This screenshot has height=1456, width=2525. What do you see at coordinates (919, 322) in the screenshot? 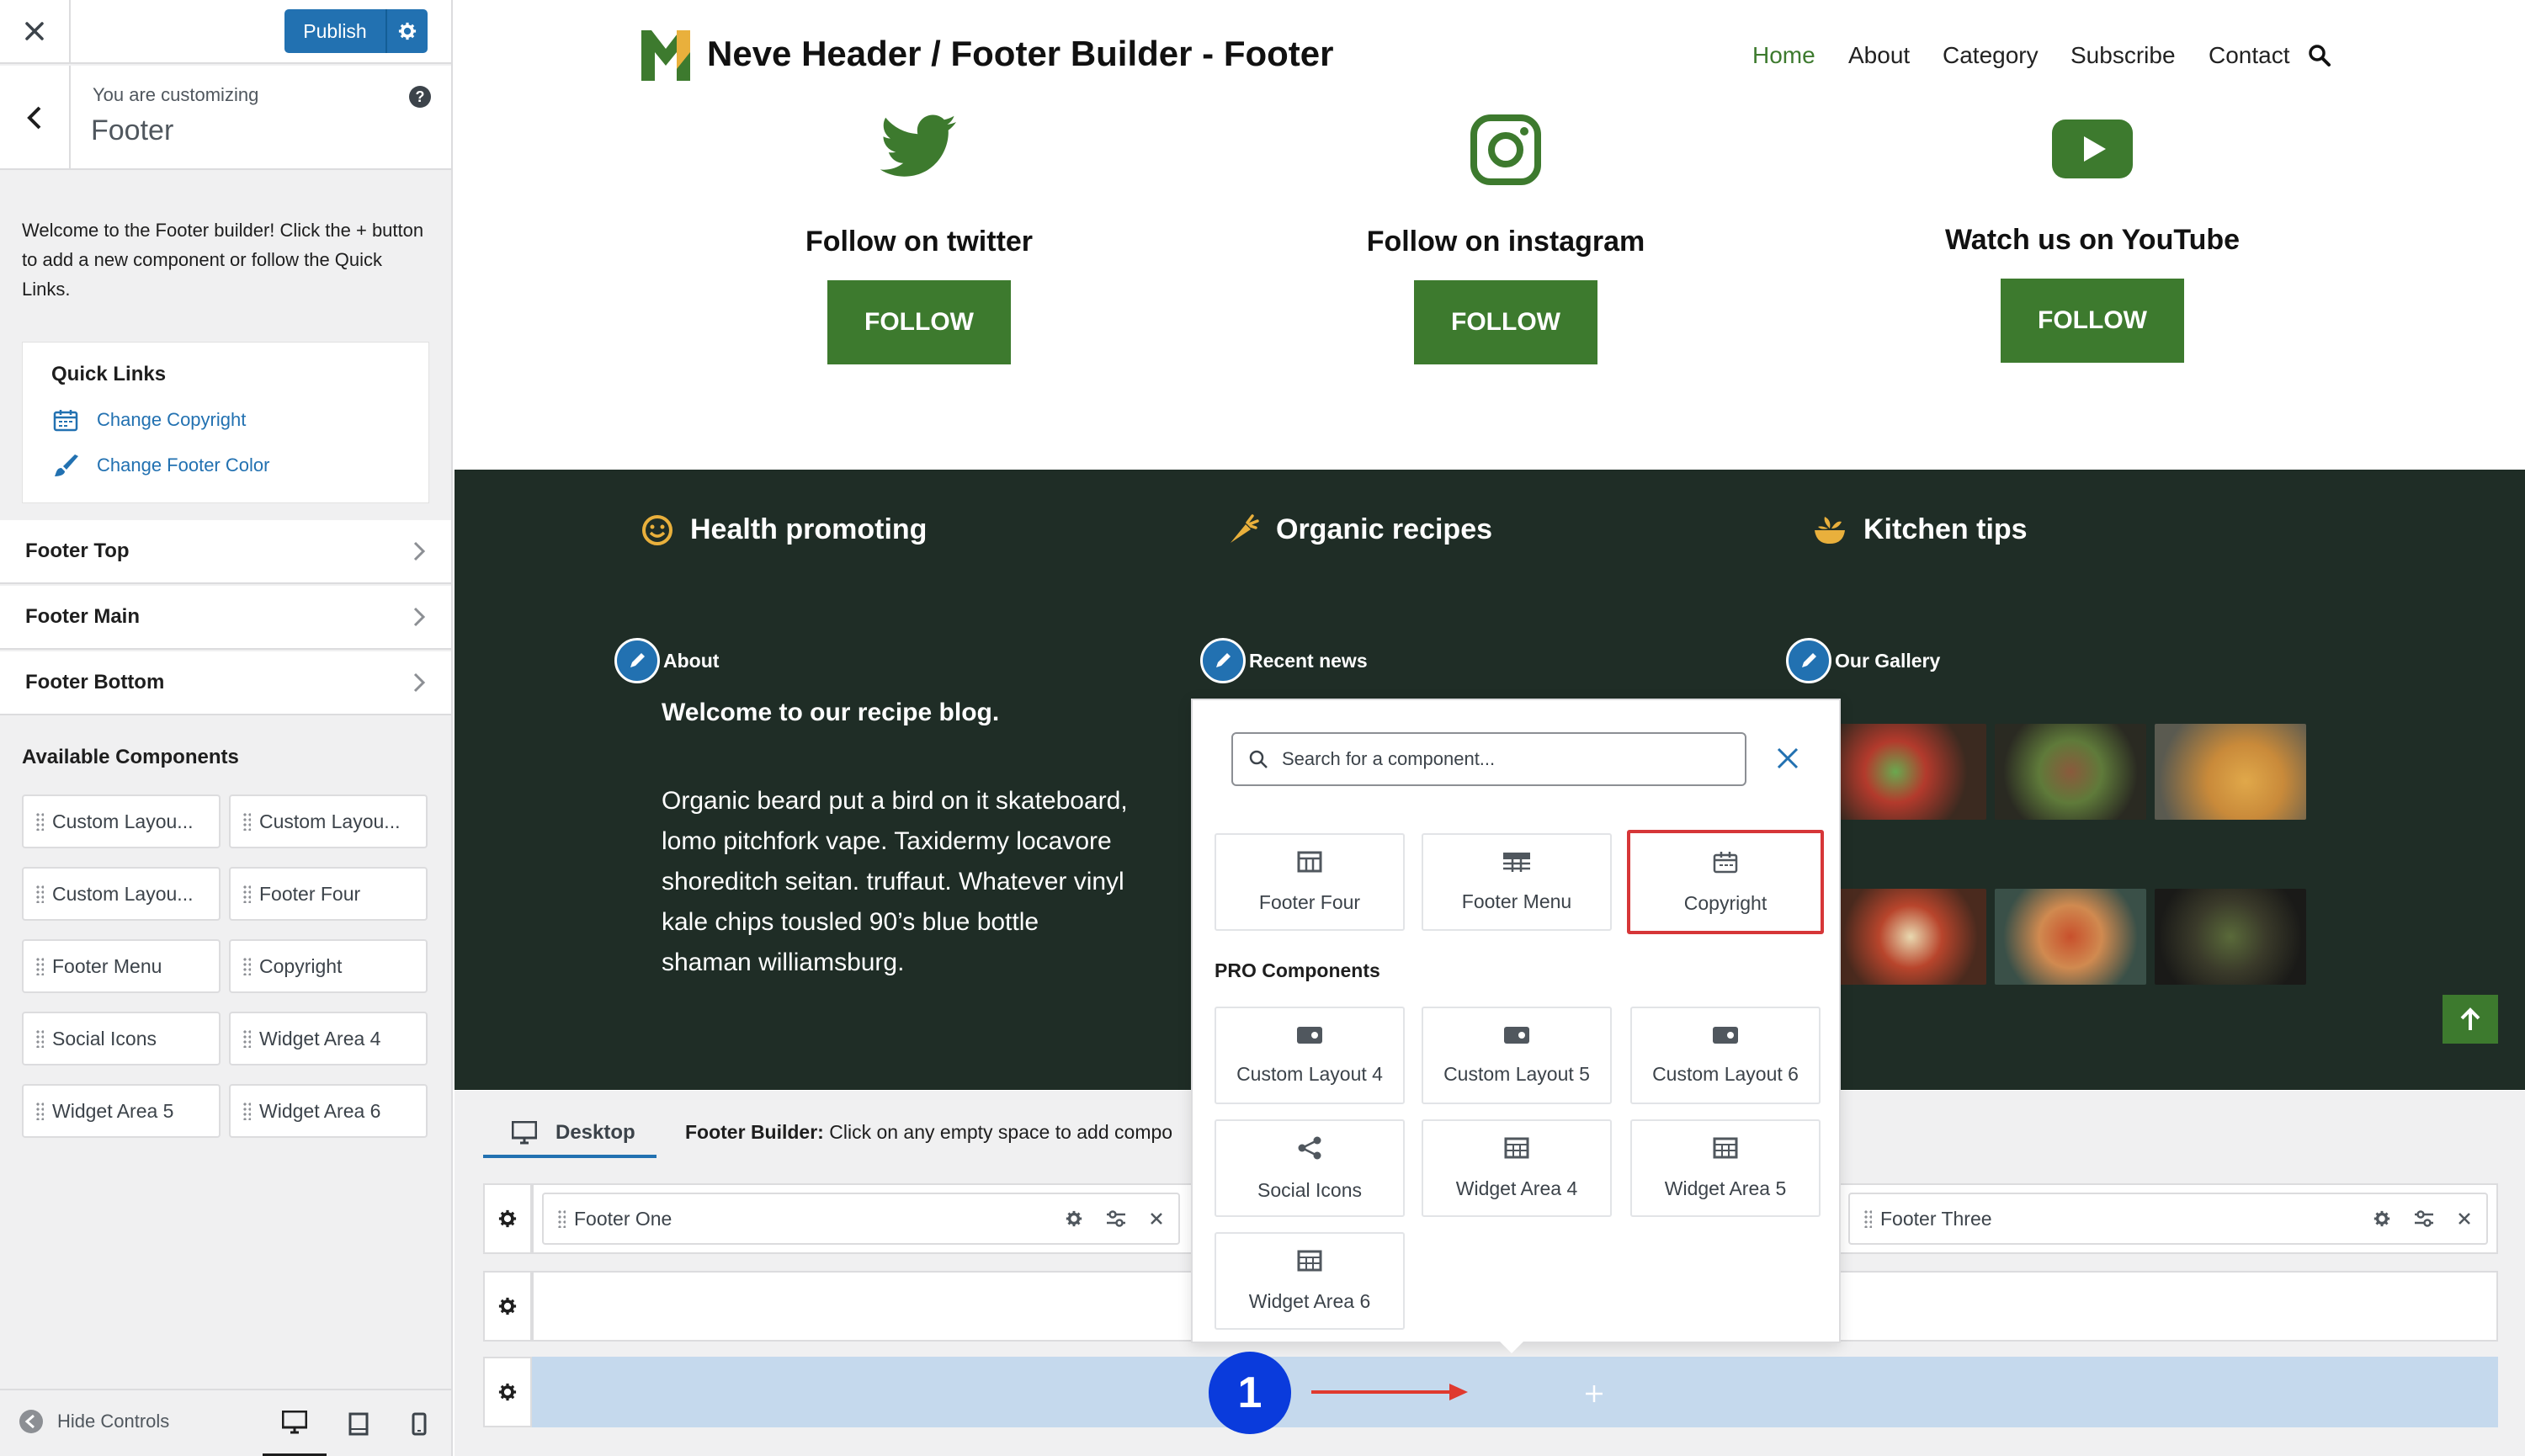
I see `follow-twitter-button: FOLLOW` at bounding box center [919, 322].